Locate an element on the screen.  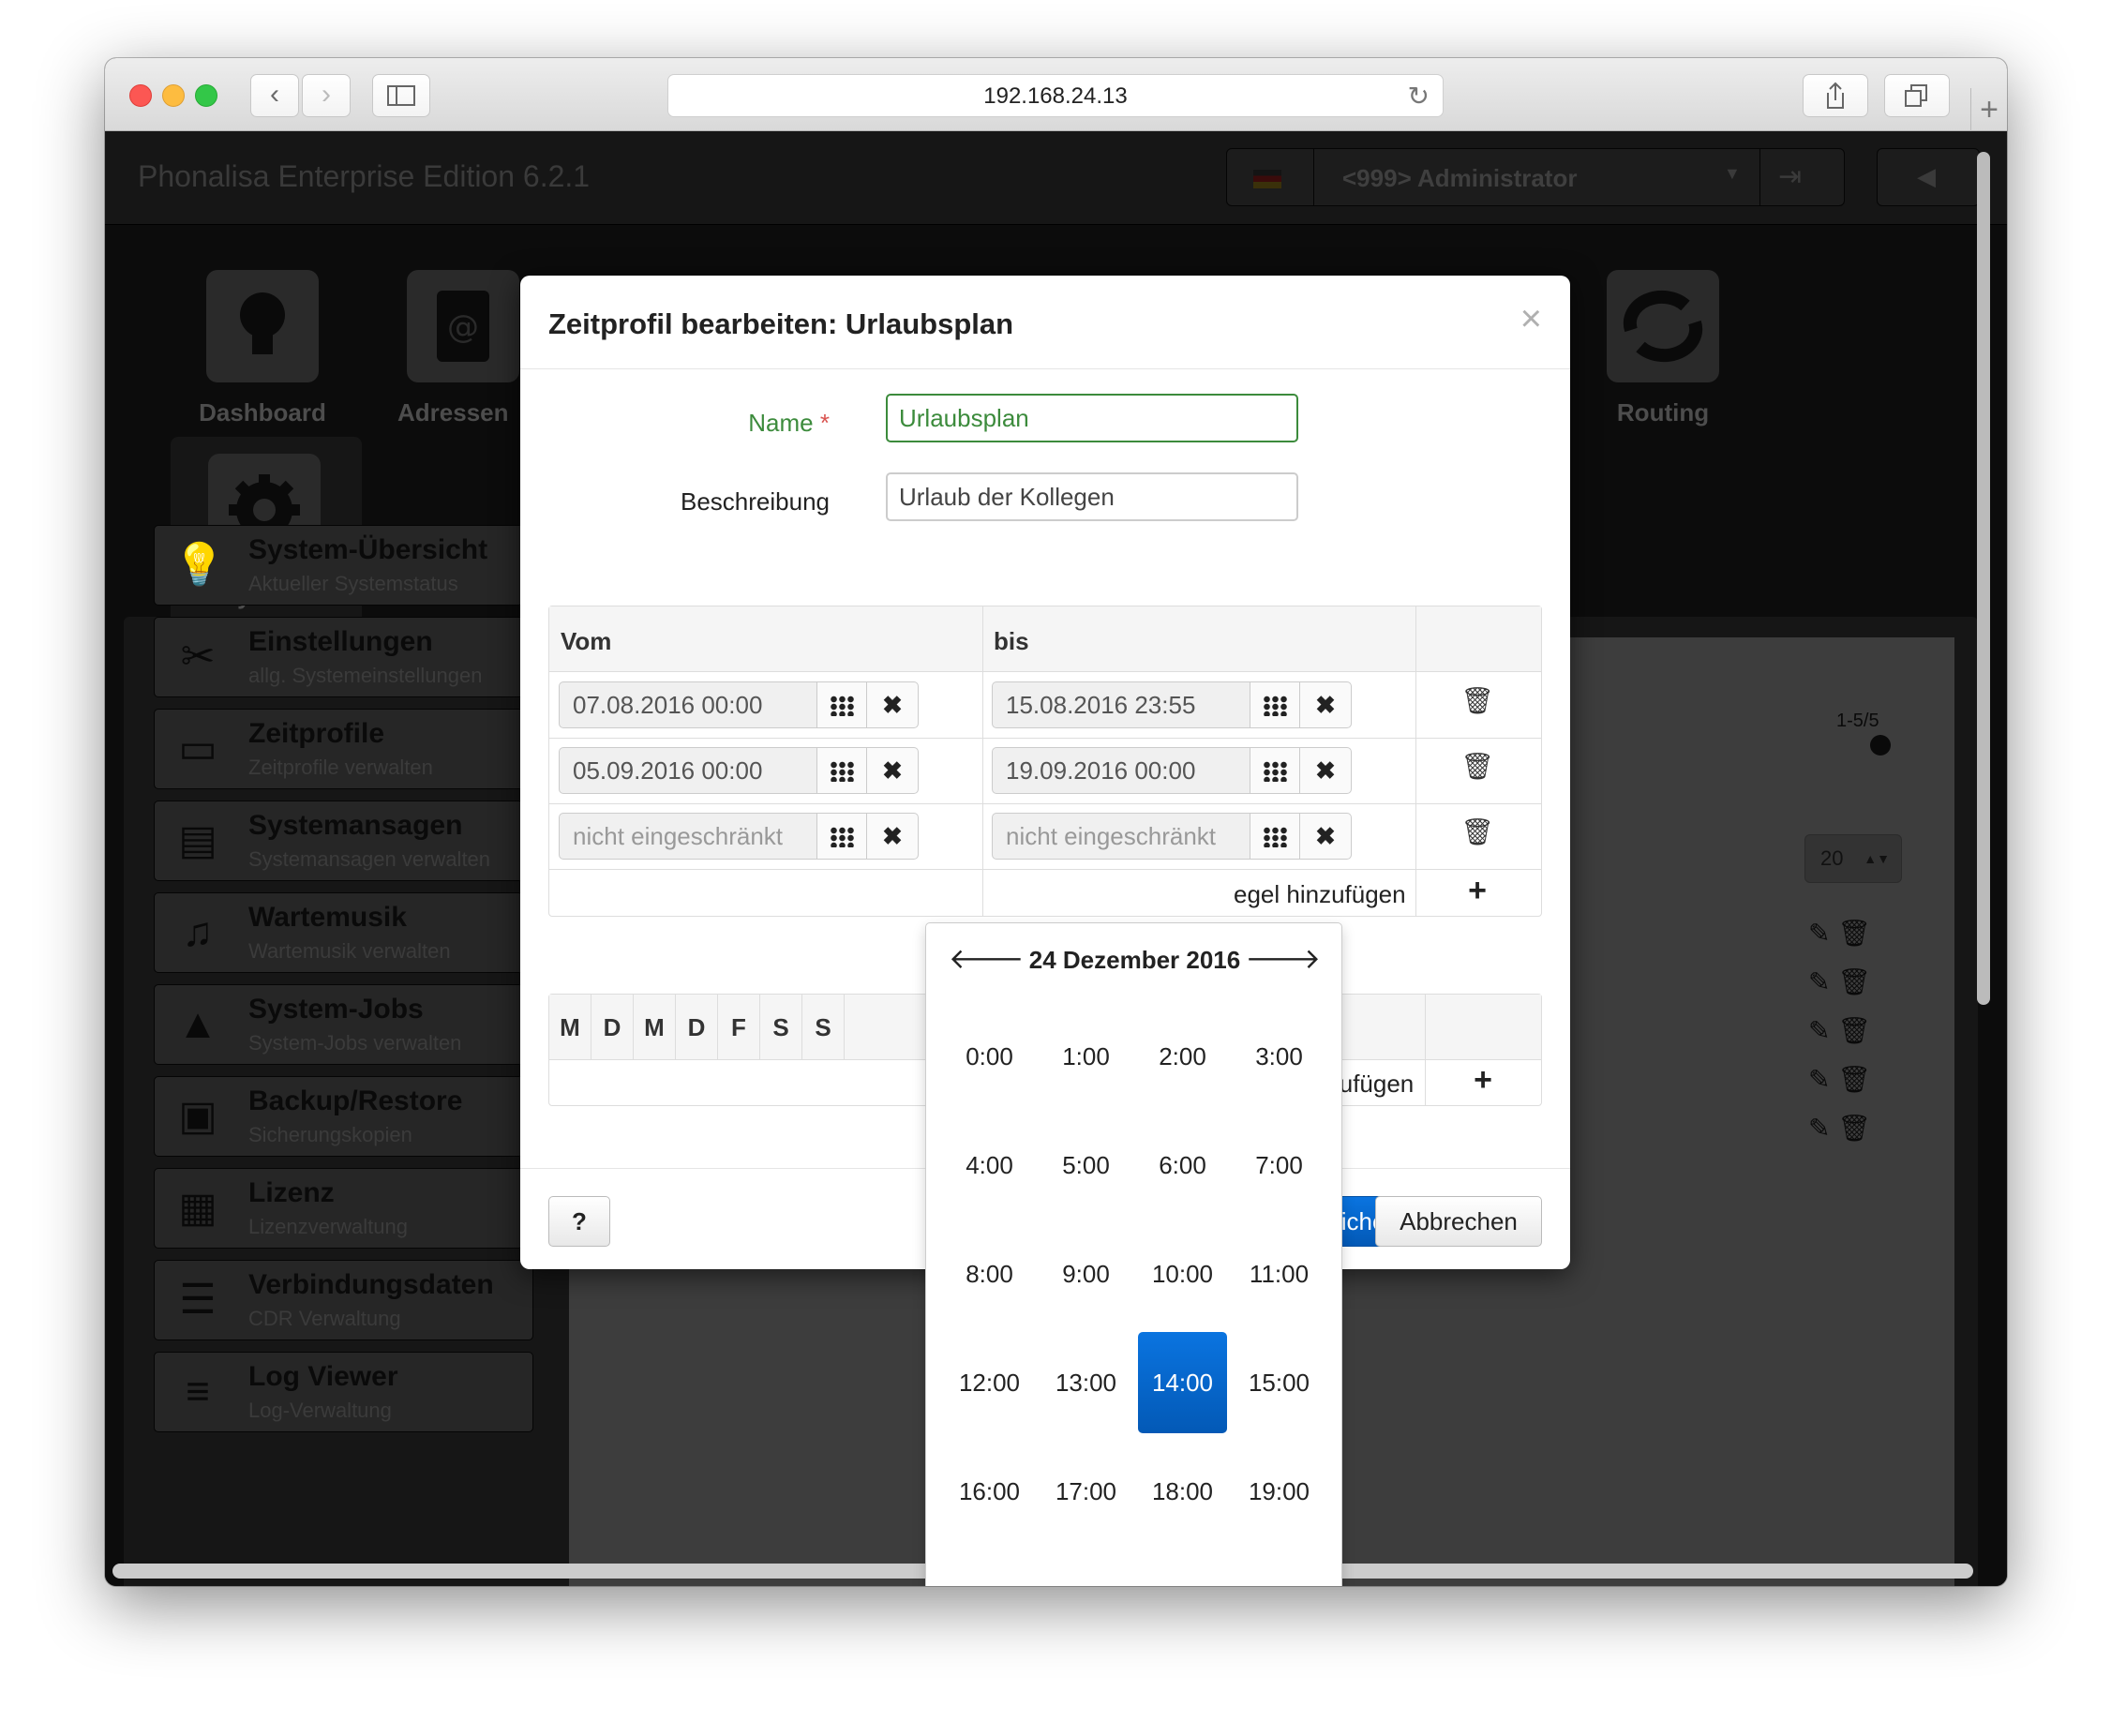
hour-option: 13:00 is located at coordinates (1085, 1382).